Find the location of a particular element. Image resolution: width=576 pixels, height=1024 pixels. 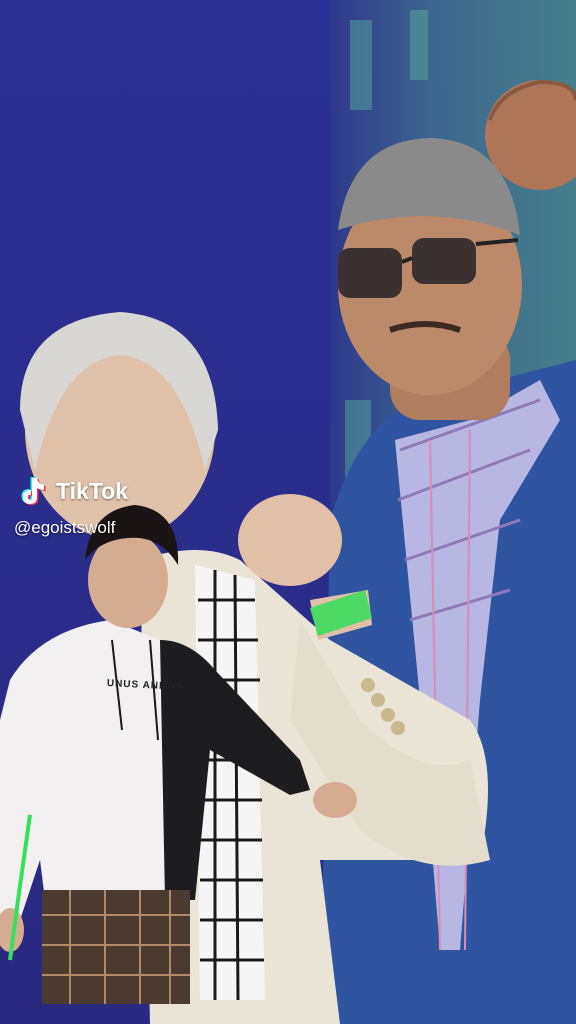

tiktok-watermark: TikTok @egoistswolf is located at coordinates (71, 506).